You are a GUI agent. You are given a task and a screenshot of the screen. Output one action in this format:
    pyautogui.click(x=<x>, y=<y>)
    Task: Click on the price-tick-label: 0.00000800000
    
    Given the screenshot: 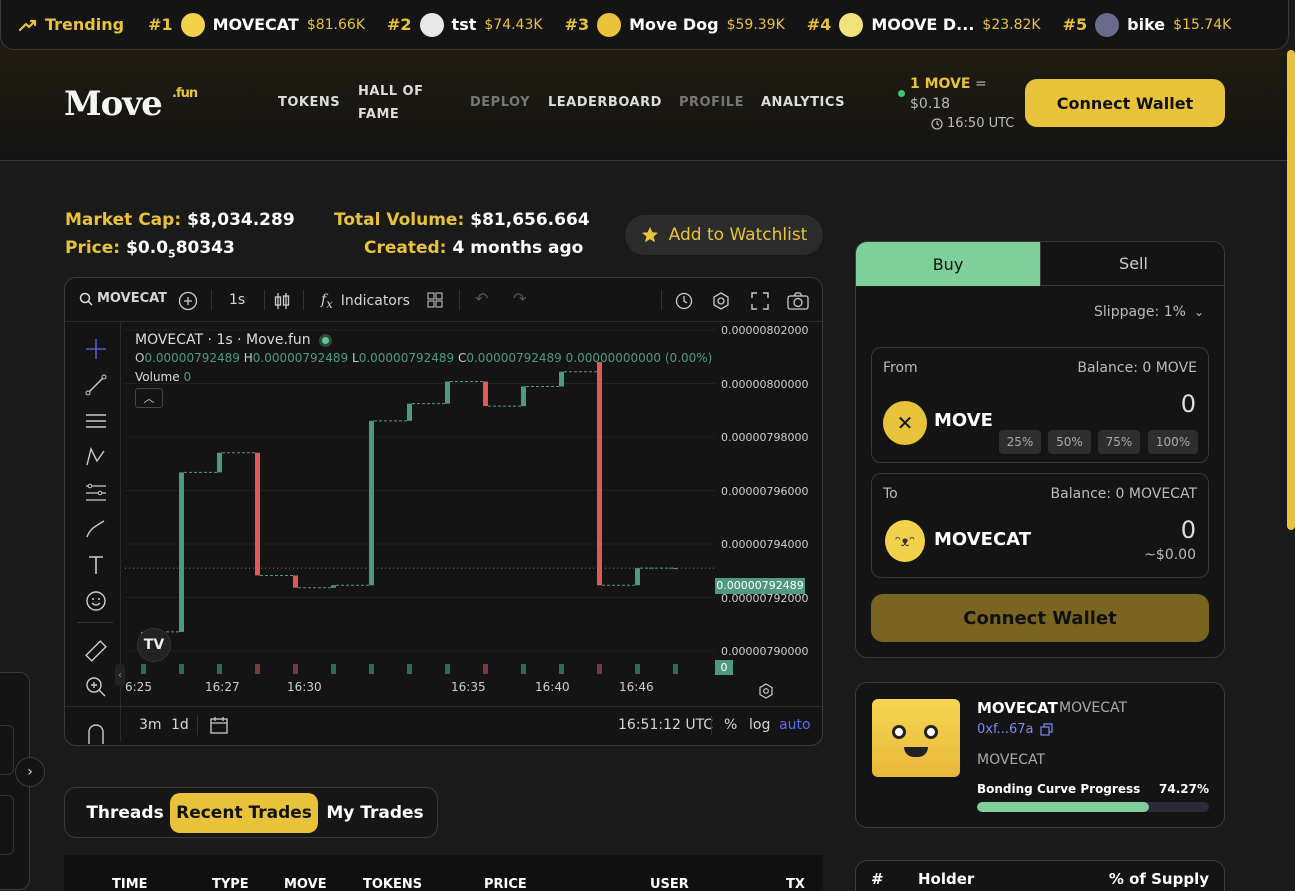 What is the action you would take?
    pyautogui.click(x=765, y=384)
    